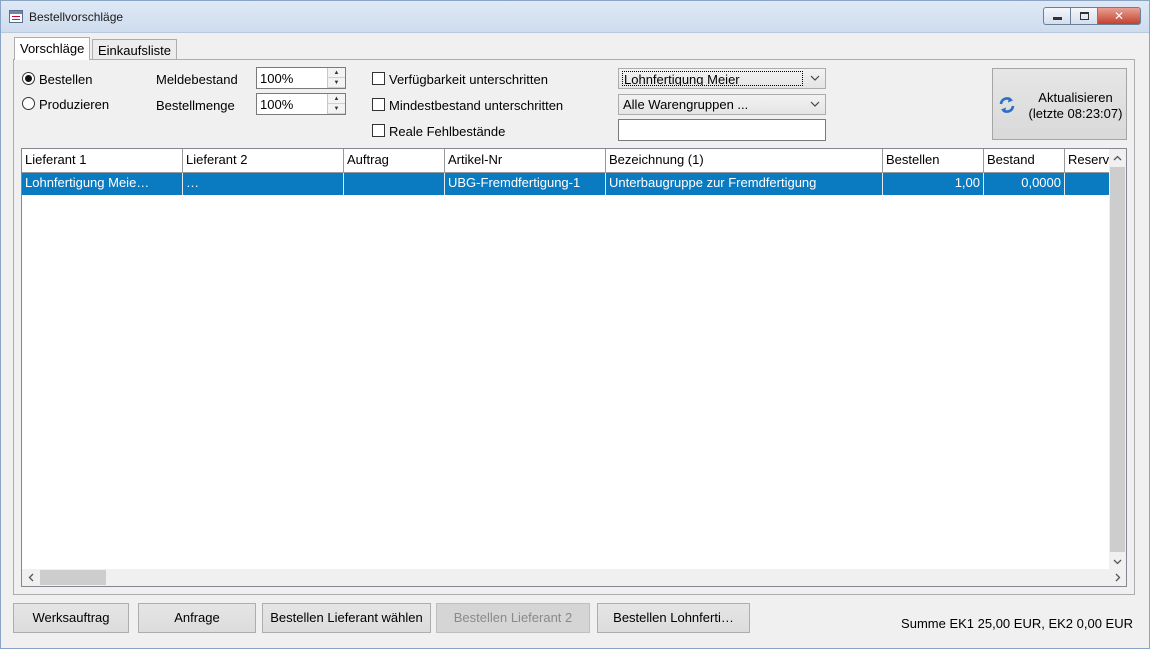  Describe the element at coordinates (1087, 184) in the screenshot. I see `cell-reserviert: 1` at that location.